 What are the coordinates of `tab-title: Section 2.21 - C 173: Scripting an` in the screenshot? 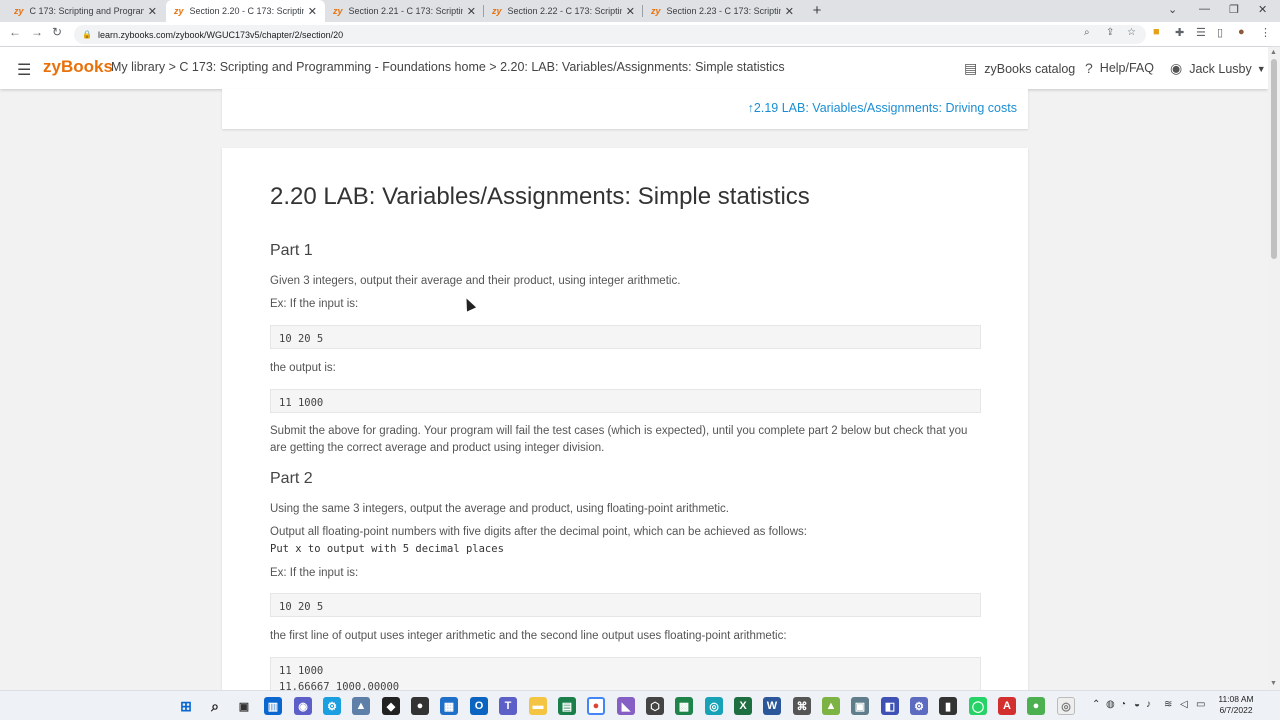 It's located at (405, 11).